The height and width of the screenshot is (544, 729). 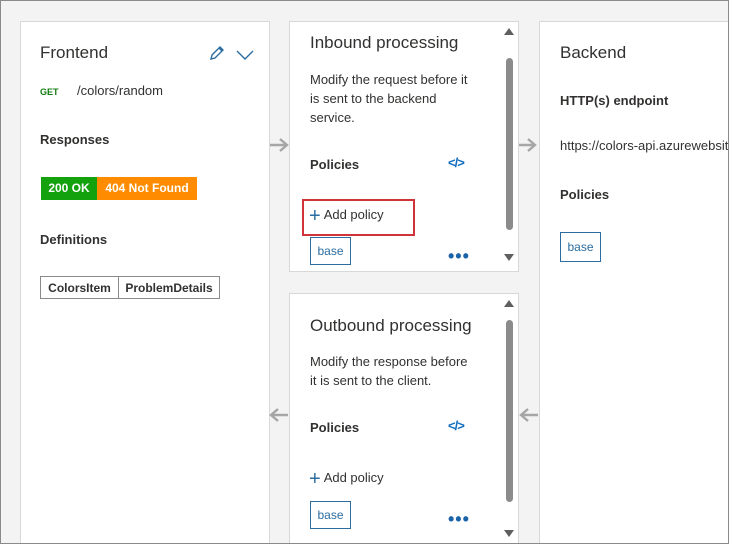 I want to click on responses-heading: Responses, so click(x=75, y=139).